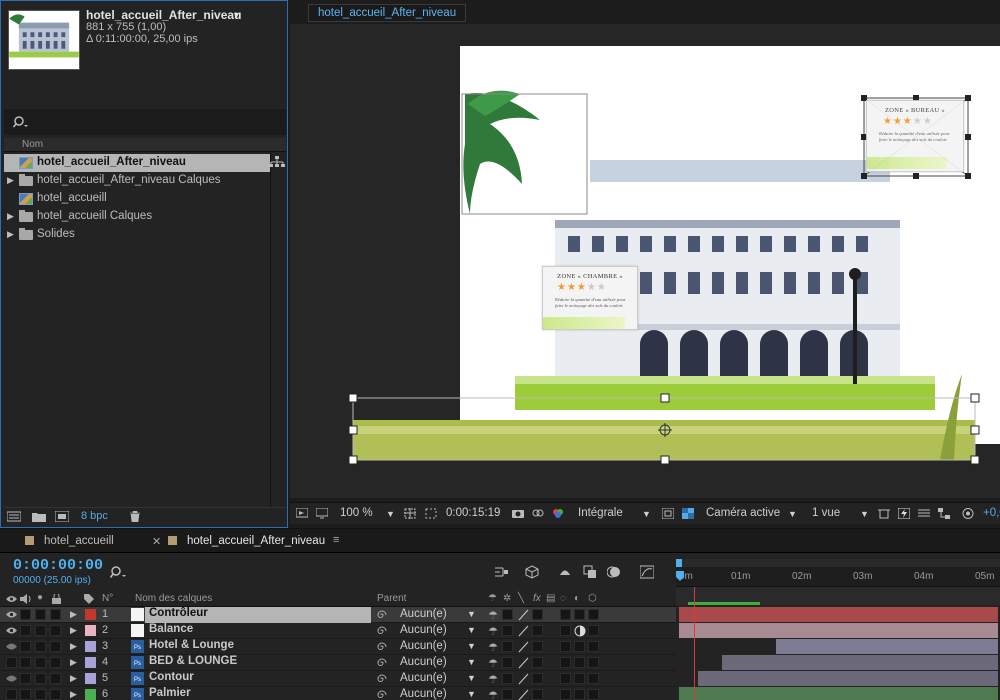 This screenshot has height=700, width=1000. I want to click on fast-previews-icon, so click(904, 513).